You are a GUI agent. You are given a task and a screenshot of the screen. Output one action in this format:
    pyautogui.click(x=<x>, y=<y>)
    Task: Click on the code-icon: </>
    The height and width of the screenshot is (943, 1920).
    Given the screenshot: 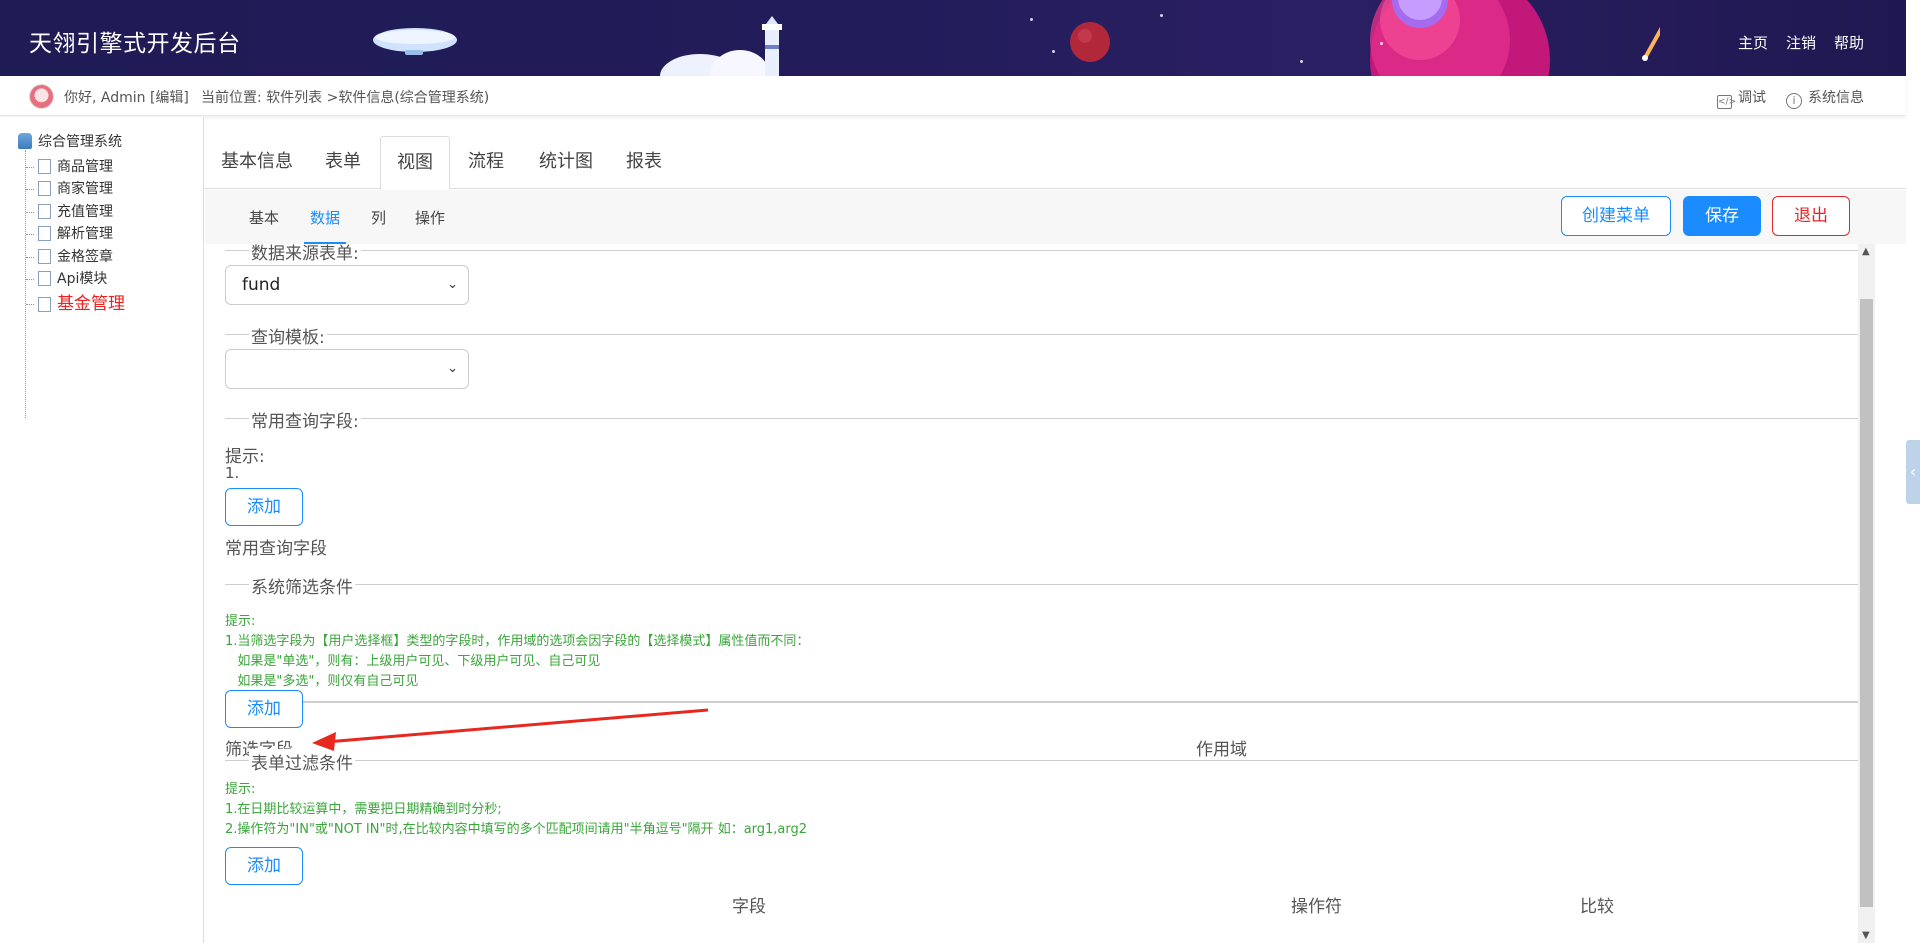 What is the action you would take?
    pyautogui.click(x=1727, y=102)
    